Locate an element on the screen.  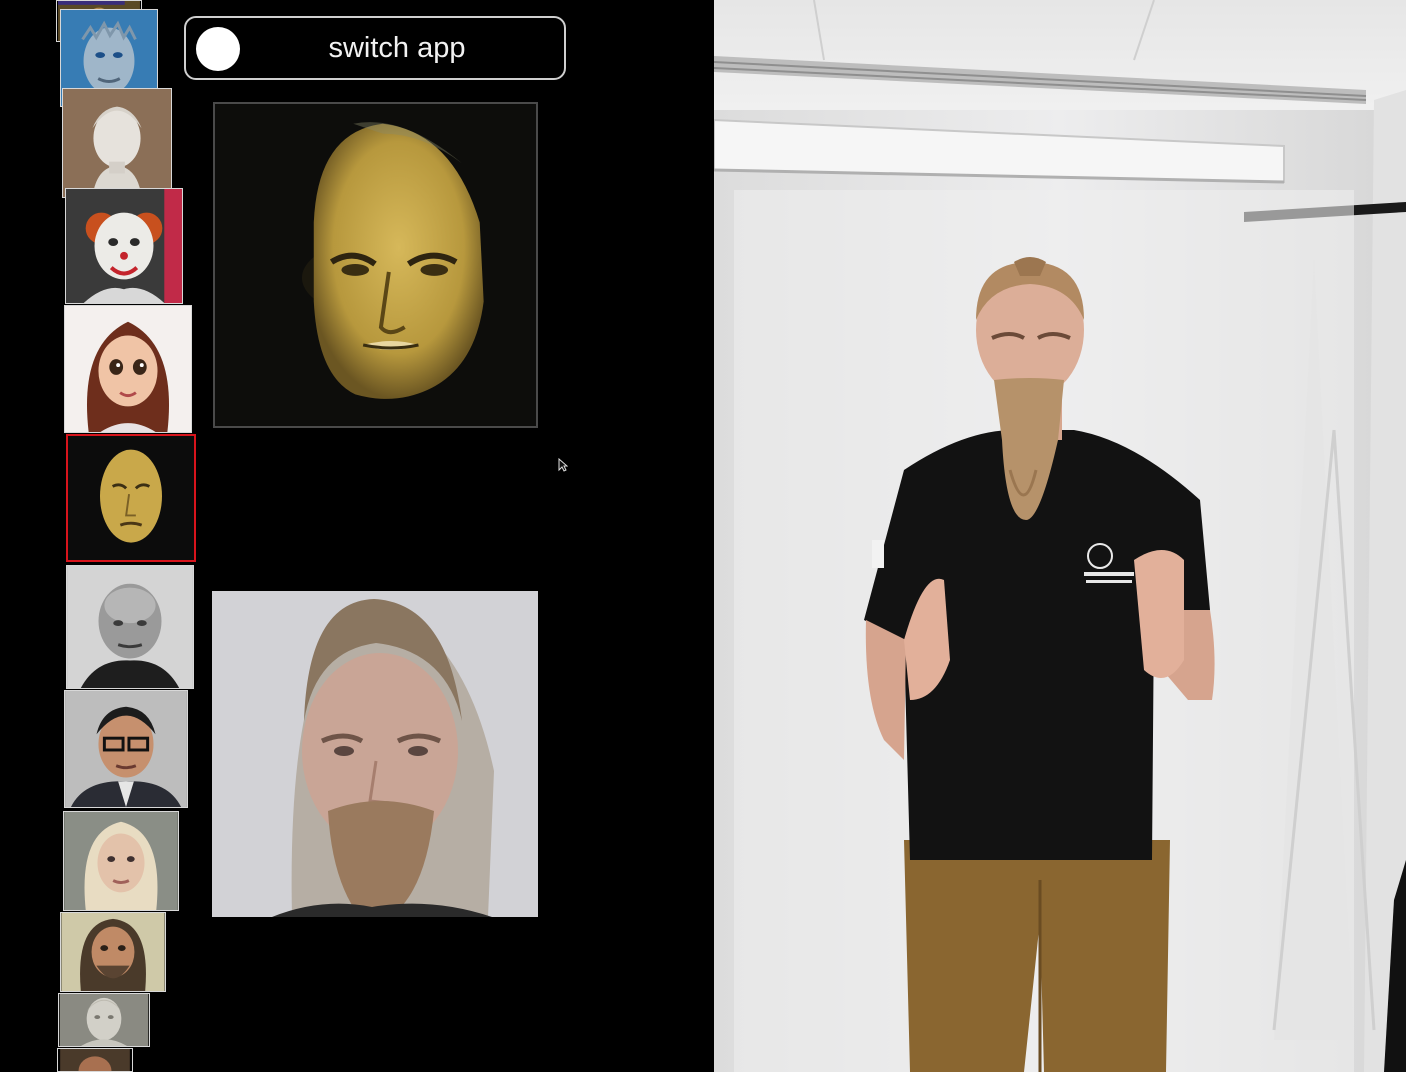
blonde-woman-thumbnail is located at coordinates (121, 861).